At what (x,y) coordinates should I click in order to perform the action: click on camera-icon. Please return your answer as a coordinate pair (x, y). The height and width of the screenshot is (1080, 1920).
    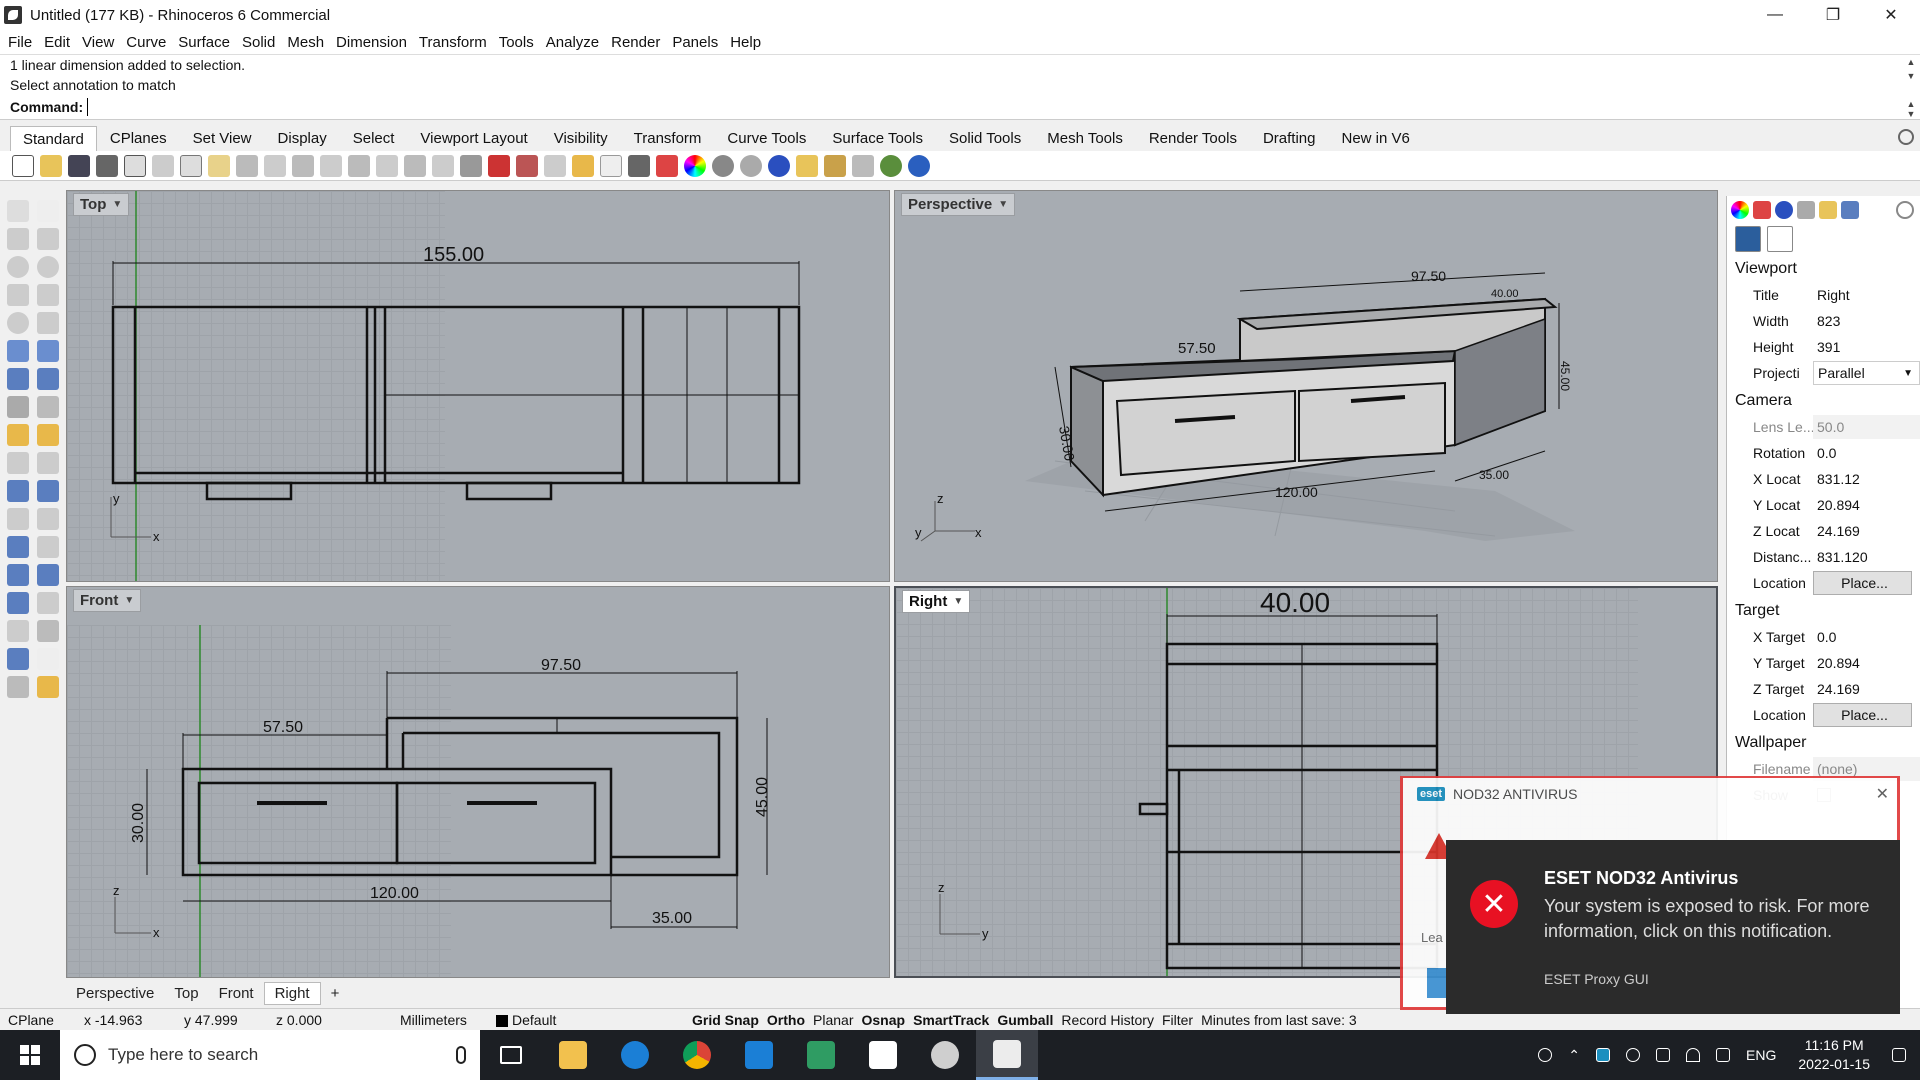
    Looking at the image, I should click on (1748, 239).